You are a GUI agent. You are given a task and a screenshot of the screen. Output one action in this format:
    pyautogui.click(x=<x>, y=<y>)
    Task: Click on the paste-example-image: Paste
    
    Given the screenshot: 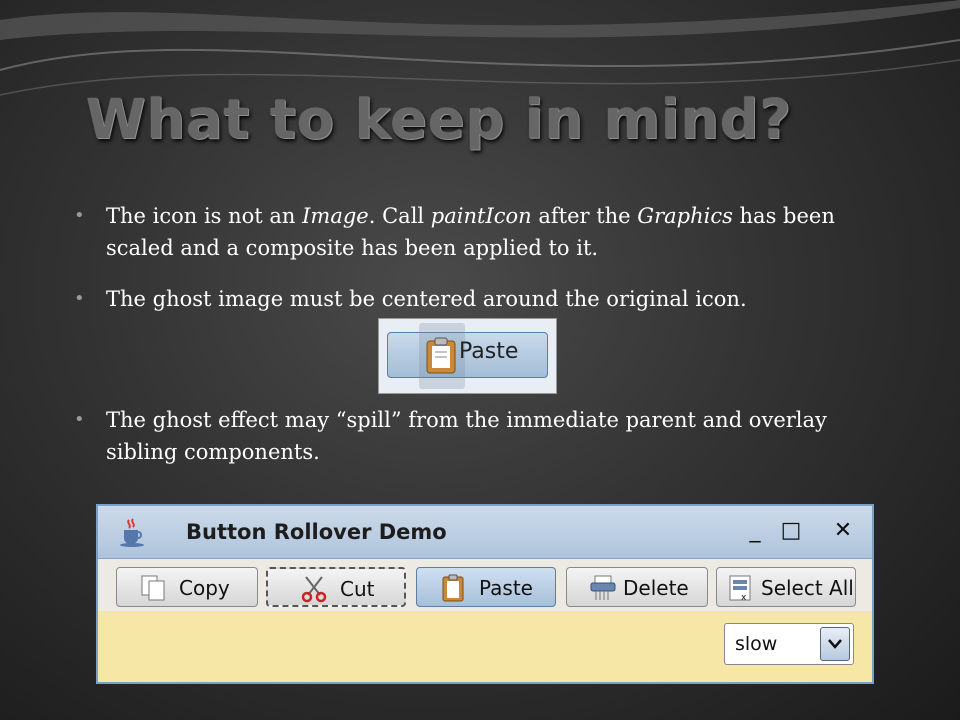 What is the action you would take?
    pyautogui.click(x=467, y=356)
    